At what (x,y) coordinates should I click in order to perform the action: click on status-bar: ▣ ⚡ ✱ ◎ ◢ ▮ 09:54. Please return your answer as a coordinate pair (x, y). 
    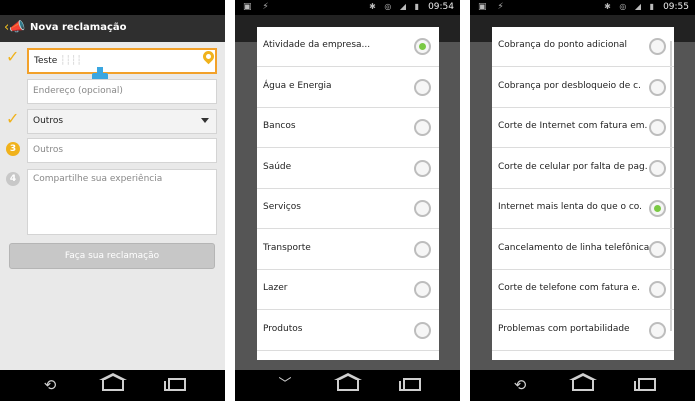
    Looking at the image, I should click on (347, 7).